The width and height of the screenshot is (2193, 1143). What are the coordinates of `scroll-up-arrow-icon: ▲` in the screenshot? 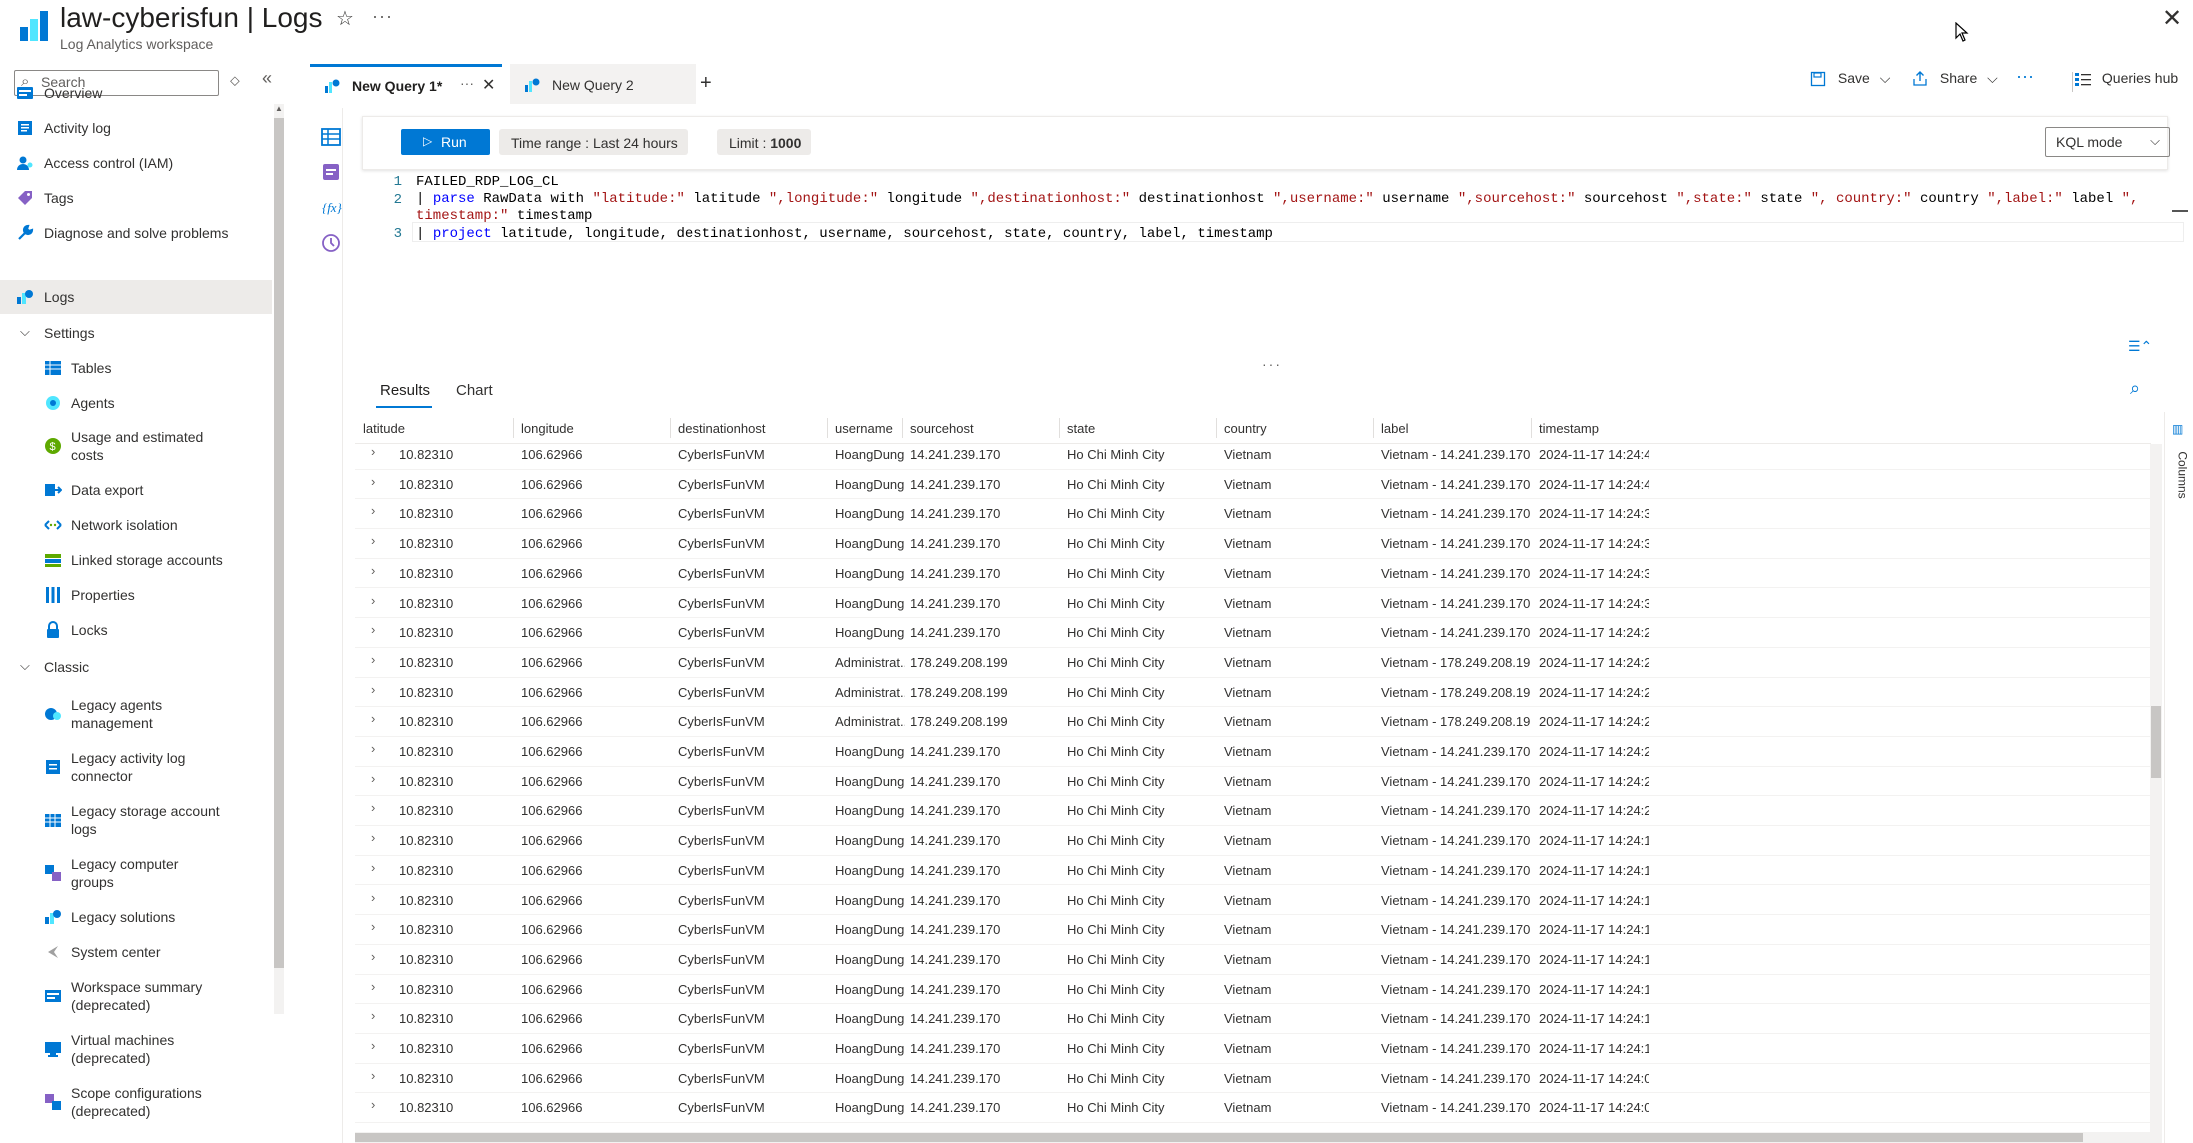 It's located at (279, 108).